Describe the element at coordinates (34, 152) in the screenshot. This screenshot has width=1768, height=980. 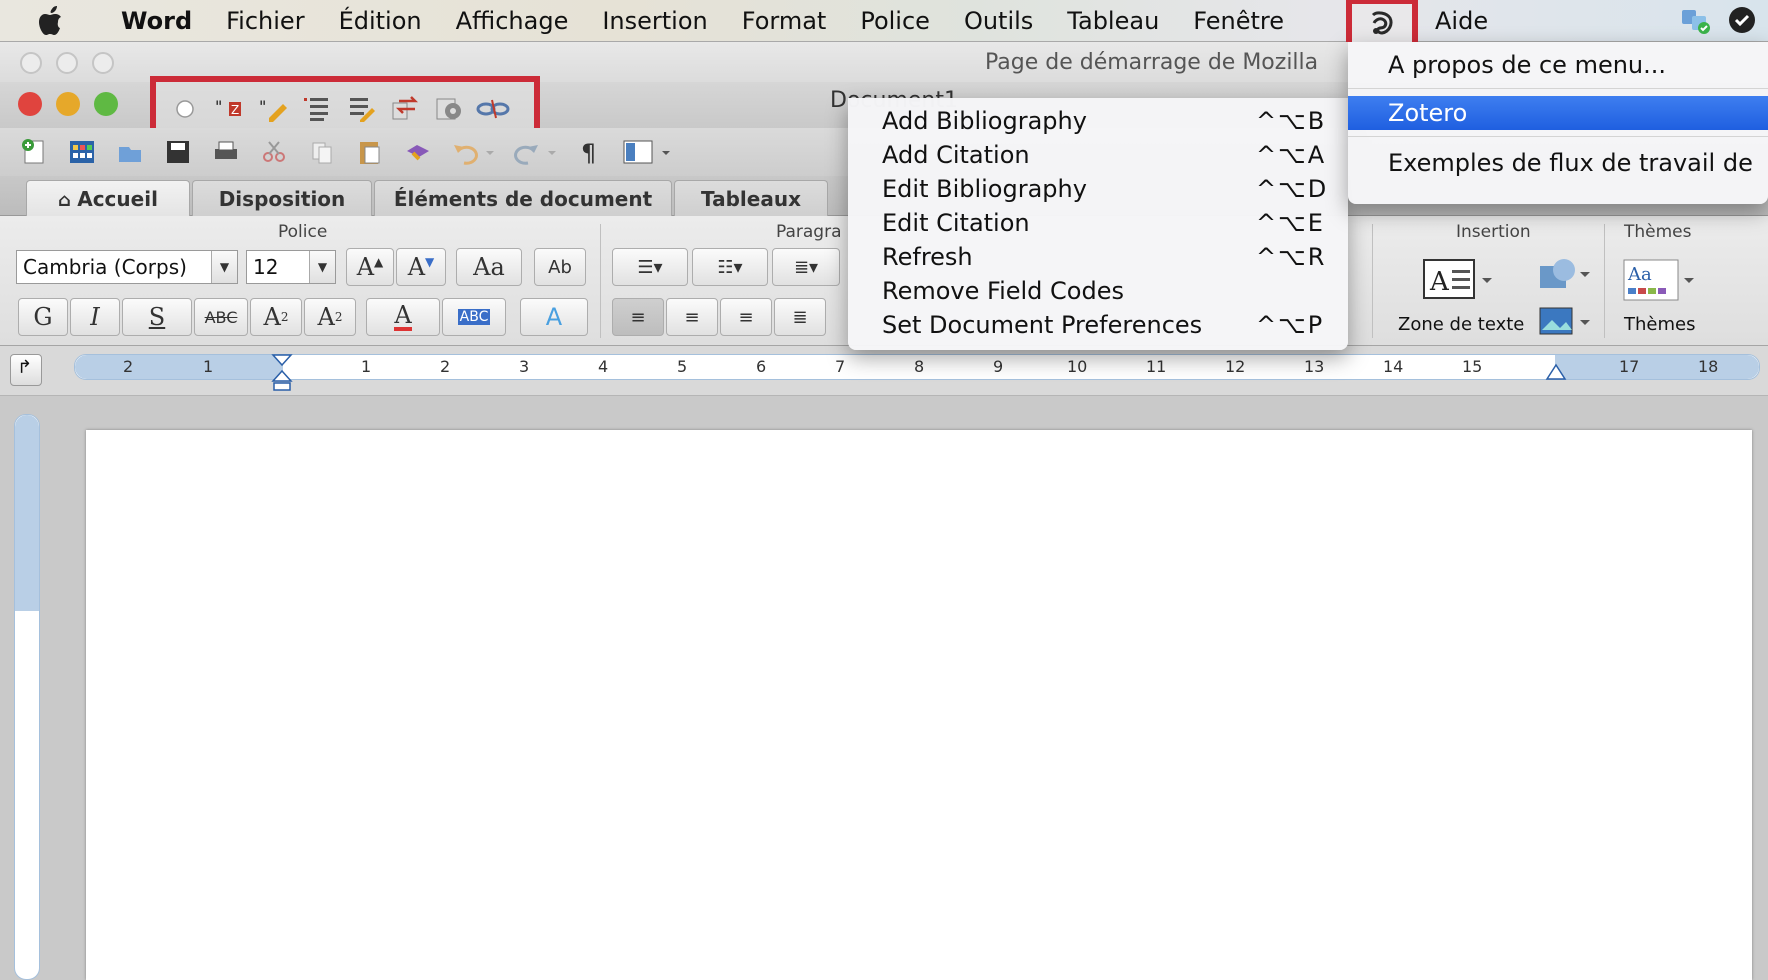
I see `new-document-icon` at that location.